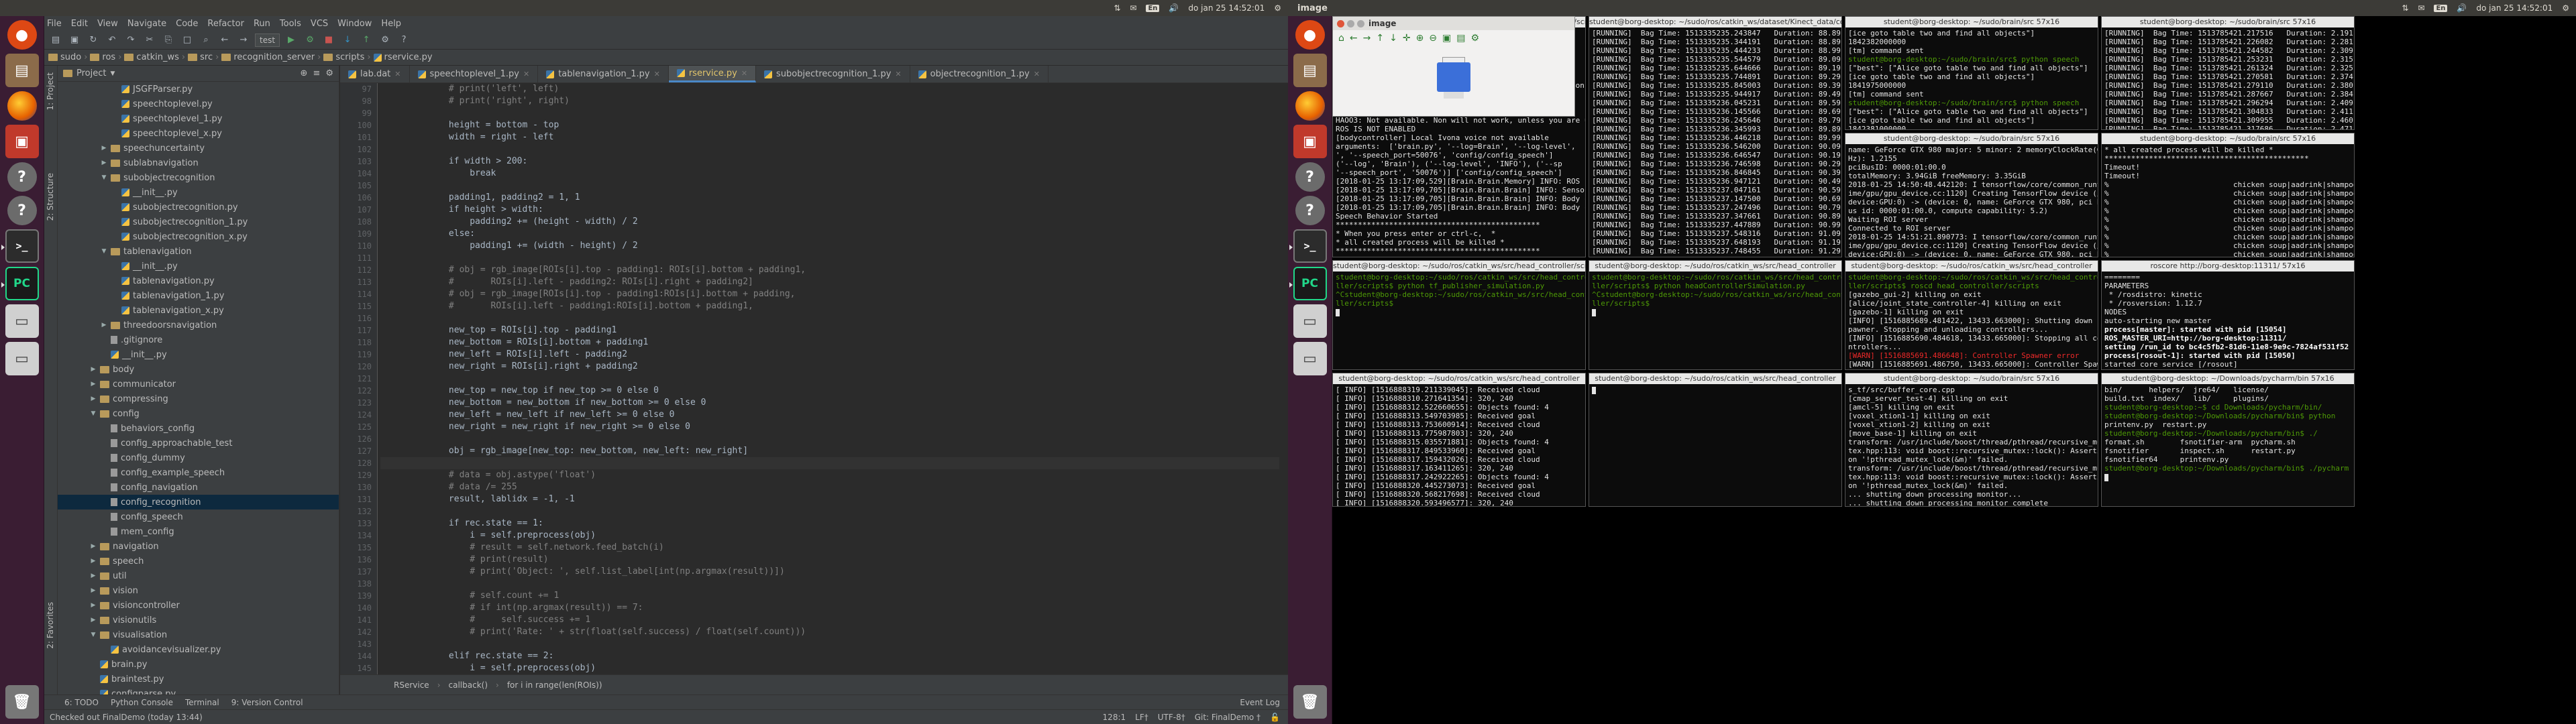 The height and width of the screenshot is (724, 2576). What do you see at coordinates (149, 40) in the screenshot?
I see `cut-icon: ✂` at bounding box center [149, 40].